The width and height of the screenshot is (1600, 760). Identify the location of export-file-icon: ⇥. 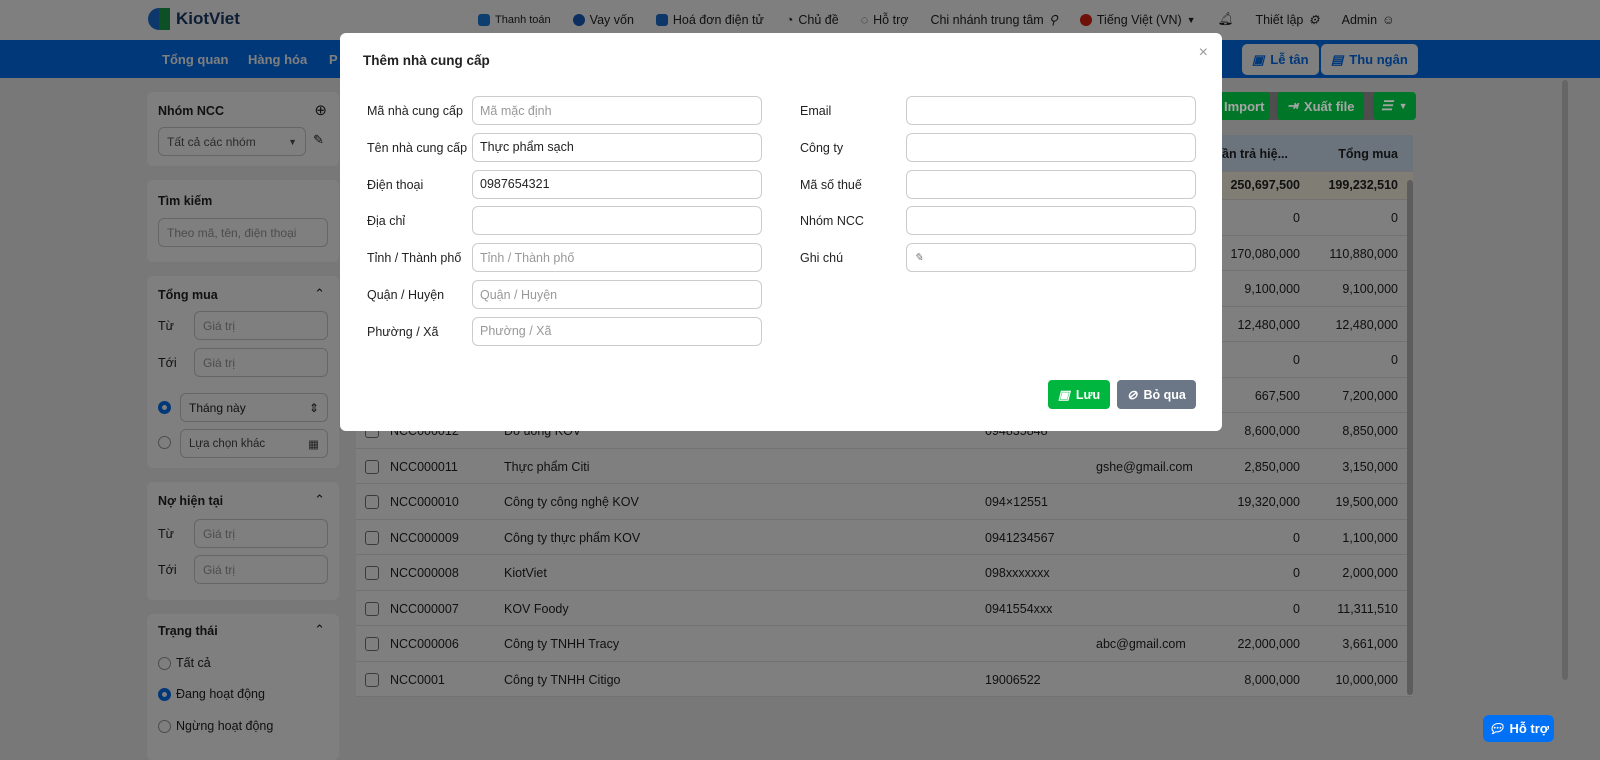
(1292, 105).